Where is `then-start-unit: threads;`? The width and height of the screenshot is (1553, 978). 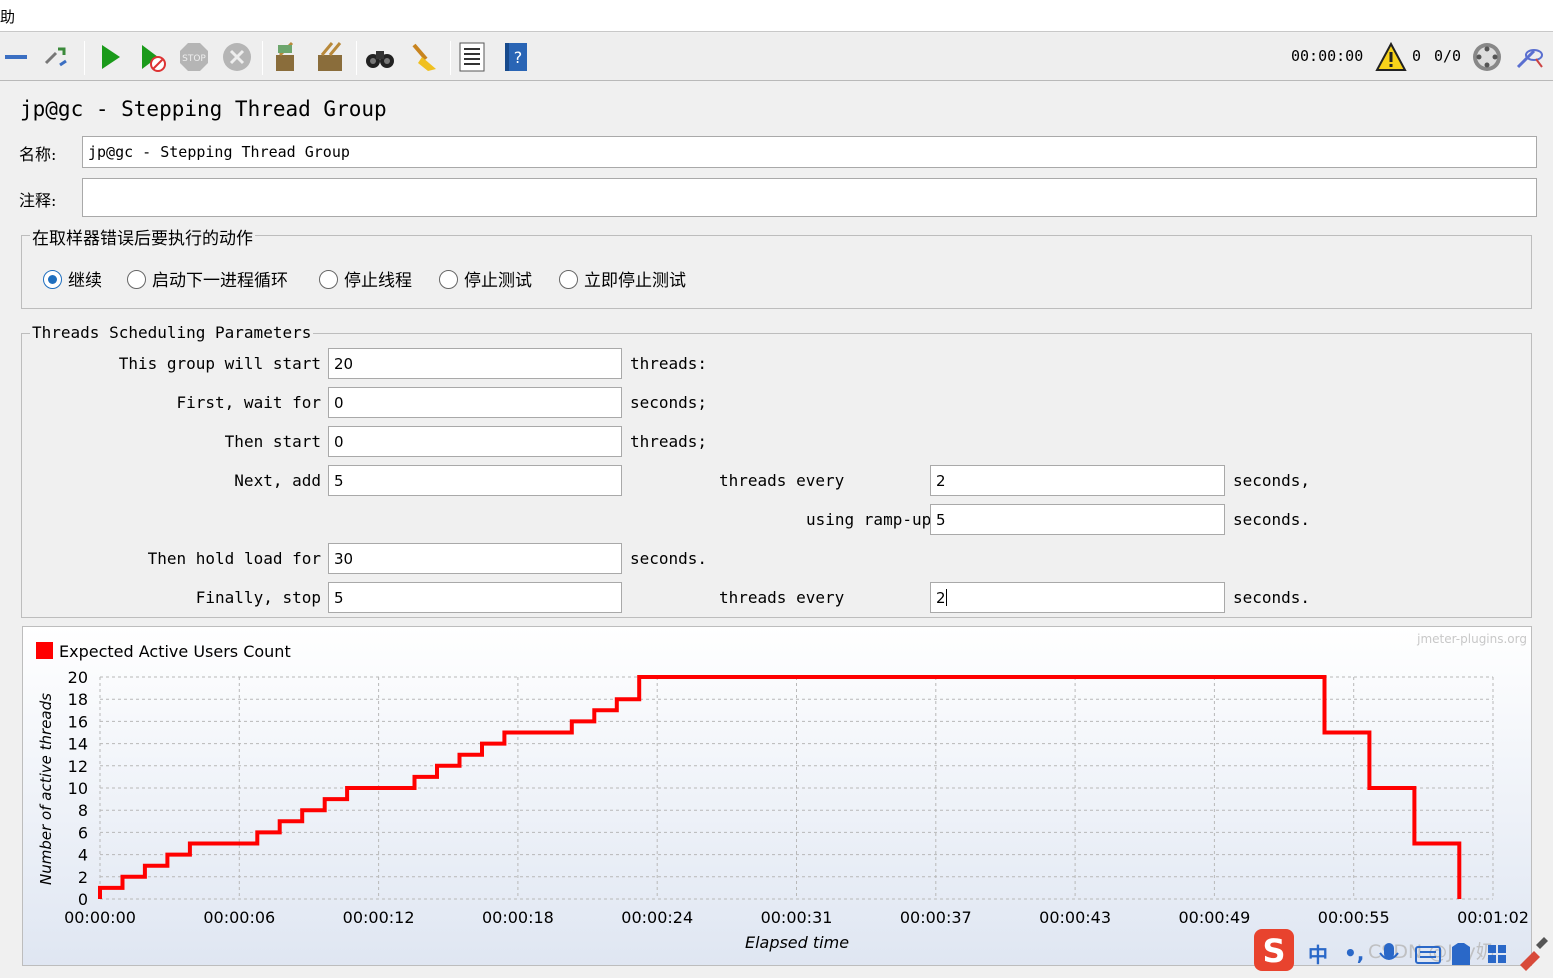 then-start-unit: threads; is located at coordinates (669, 441).